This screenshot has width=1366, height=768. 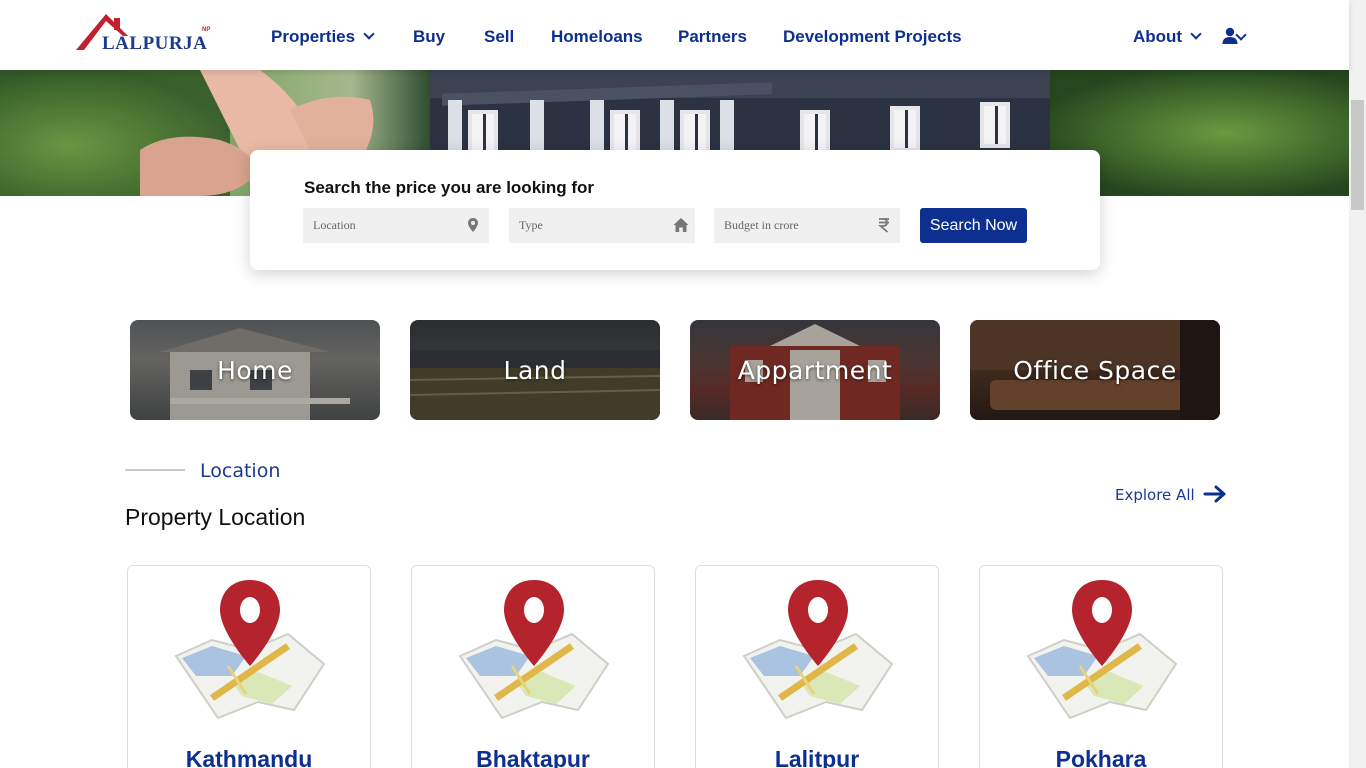 What do you see at coordinates (597, 37) in the screenshot?
I see `nav-homeloans: Homeloans` at bounding box center [597, 37].